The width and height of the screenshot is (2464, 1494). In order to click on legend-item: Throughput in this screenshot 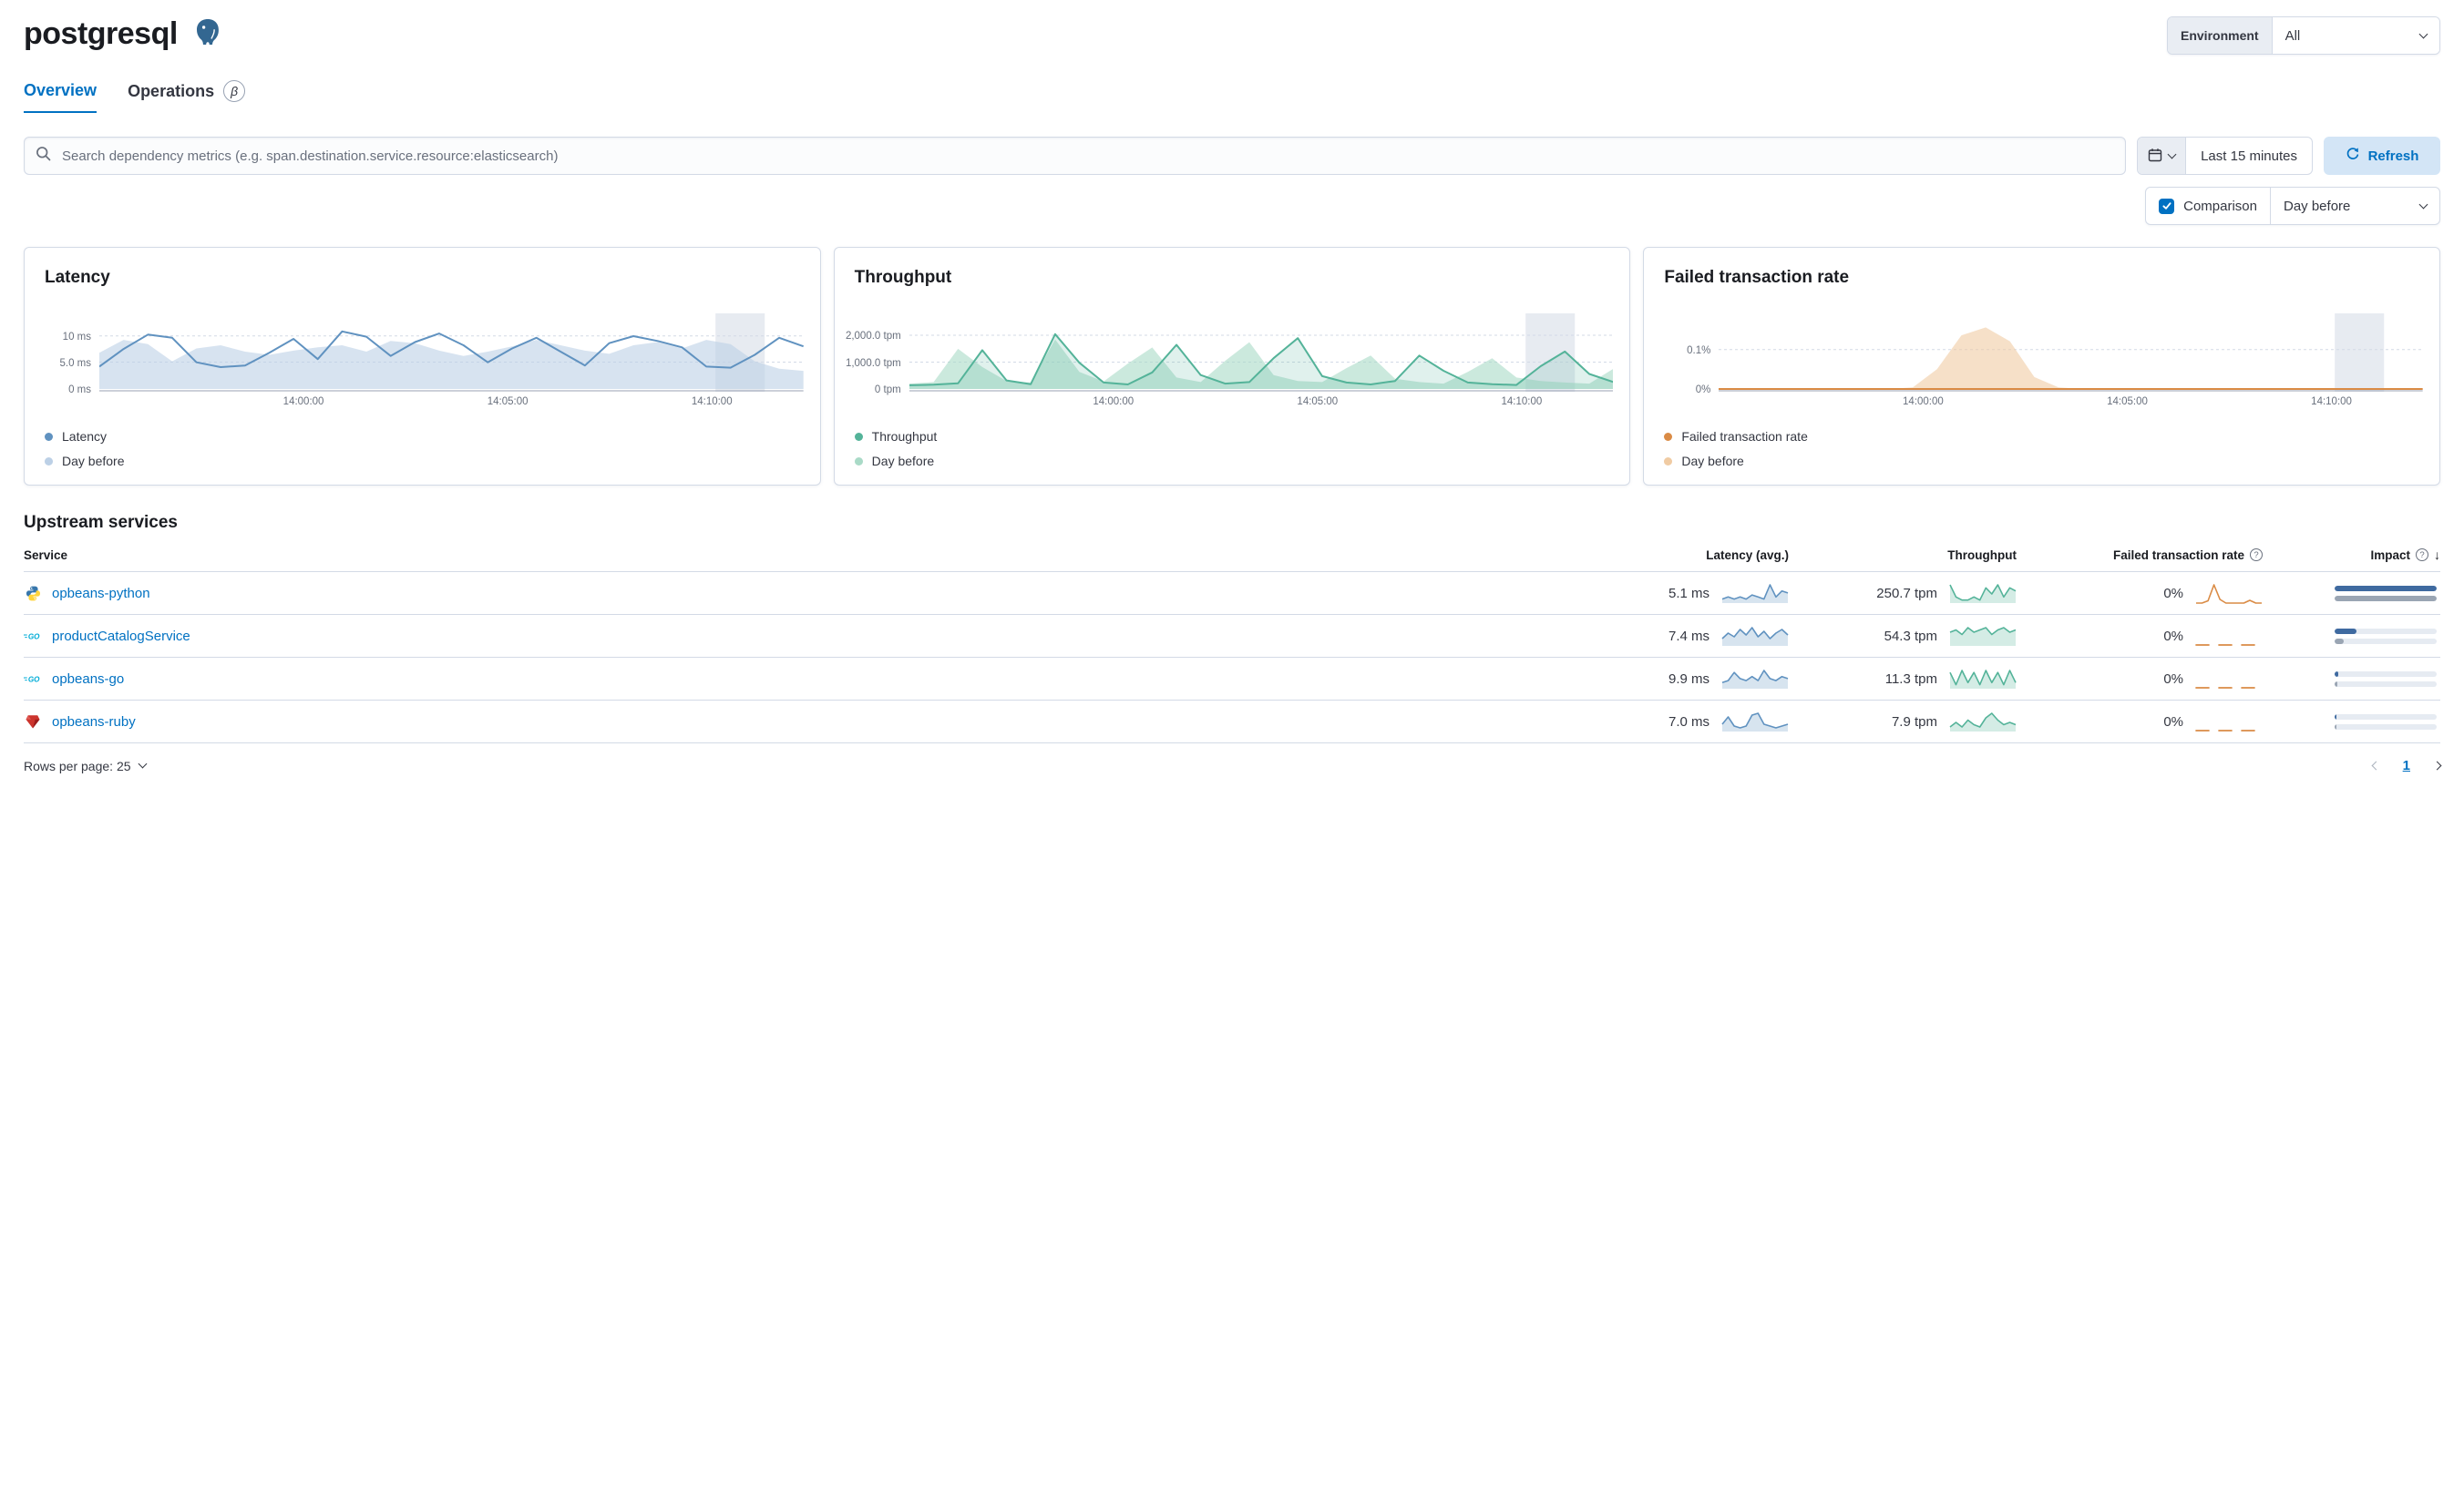, I will do `click(1234, 437)`.